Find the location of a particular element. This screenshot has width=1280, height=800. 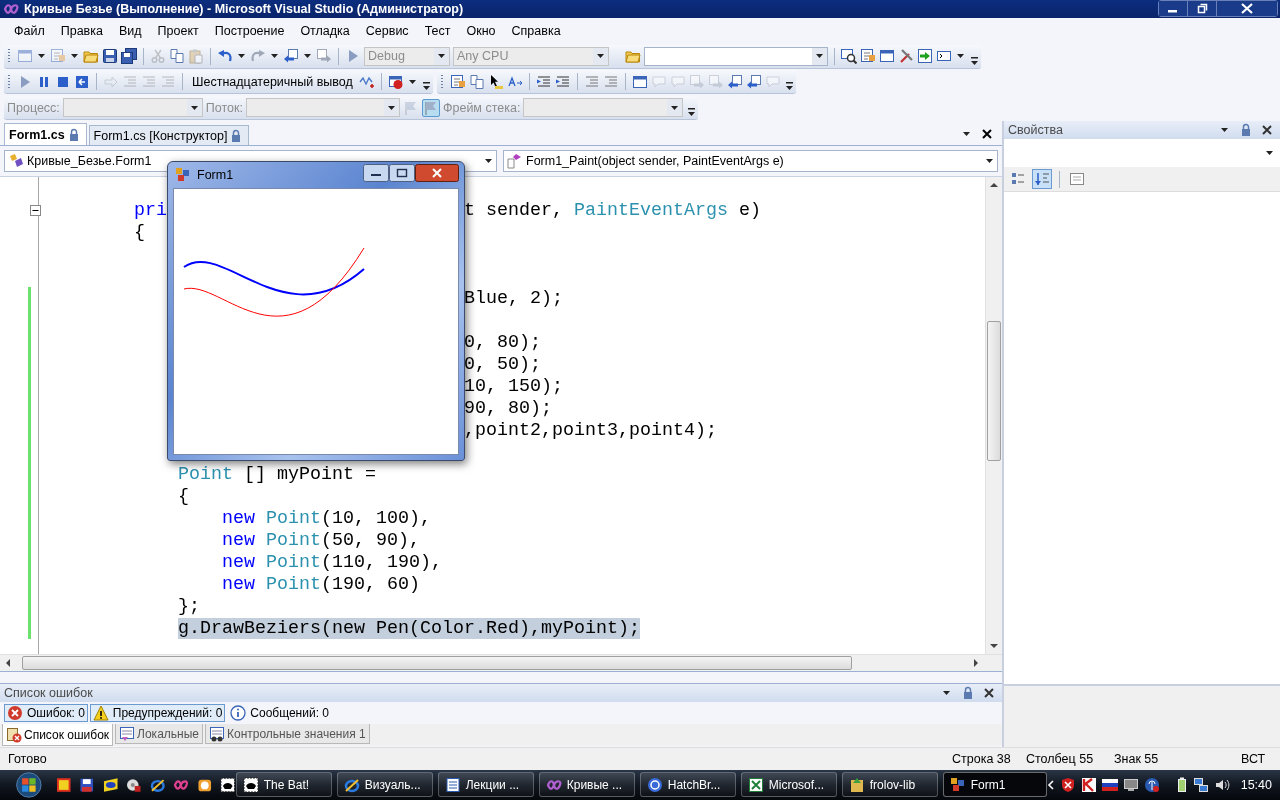

field-label: Фрейм стека: is located at coordinates (482, 107).